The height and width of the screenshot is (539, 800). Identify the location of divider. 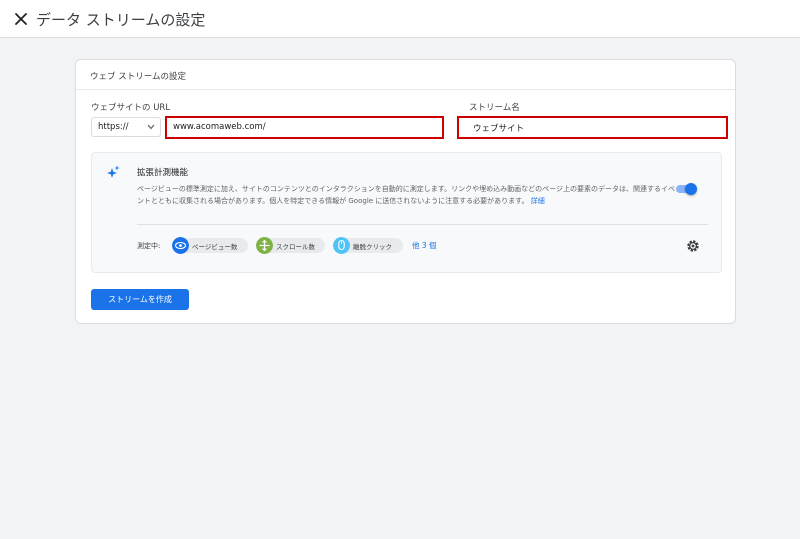
(422, 224).